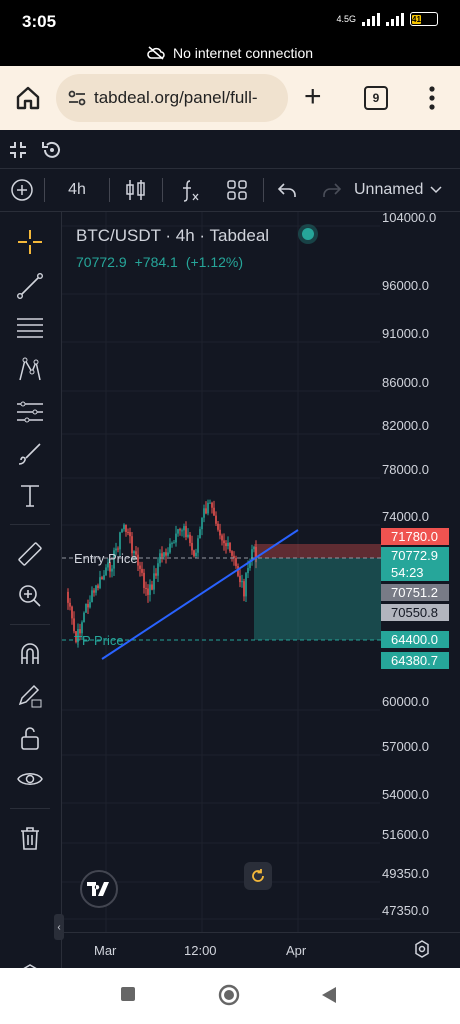  Describe the element at coordinates (172, 236) in the screenshot. I see `symbol-title: BTC/USDT · 4h · Tabdeal` at that location.